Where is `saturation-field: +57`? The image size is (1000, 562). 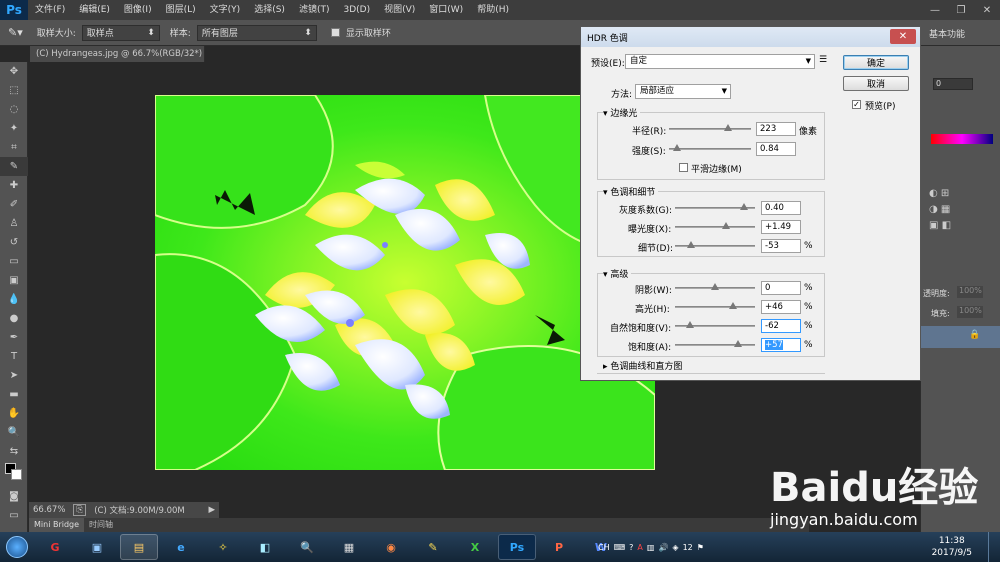
saturation-field: +57 is located at coordinates (781, 345).